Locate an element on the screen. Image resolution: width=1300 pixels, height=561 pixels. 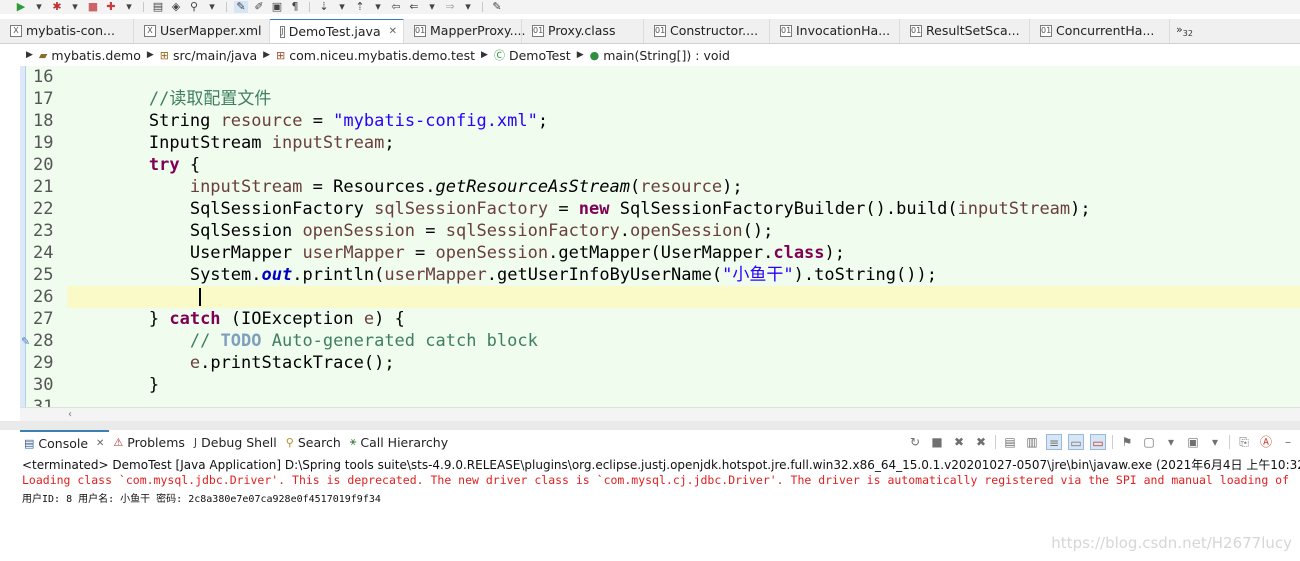
code-line: 28 // TODO Auto-generated catch block is located at coordinates (660, 341).